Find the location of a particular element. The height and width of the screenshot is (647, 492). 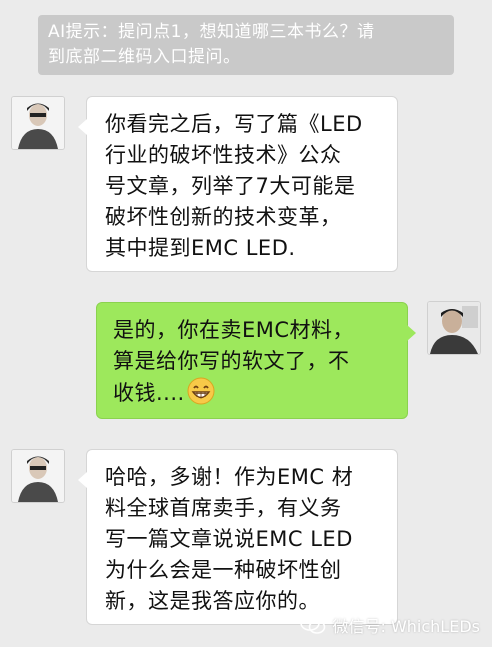

wechat-watermark: 微信号: WhichLEDs is located at coordinates (390, 625).